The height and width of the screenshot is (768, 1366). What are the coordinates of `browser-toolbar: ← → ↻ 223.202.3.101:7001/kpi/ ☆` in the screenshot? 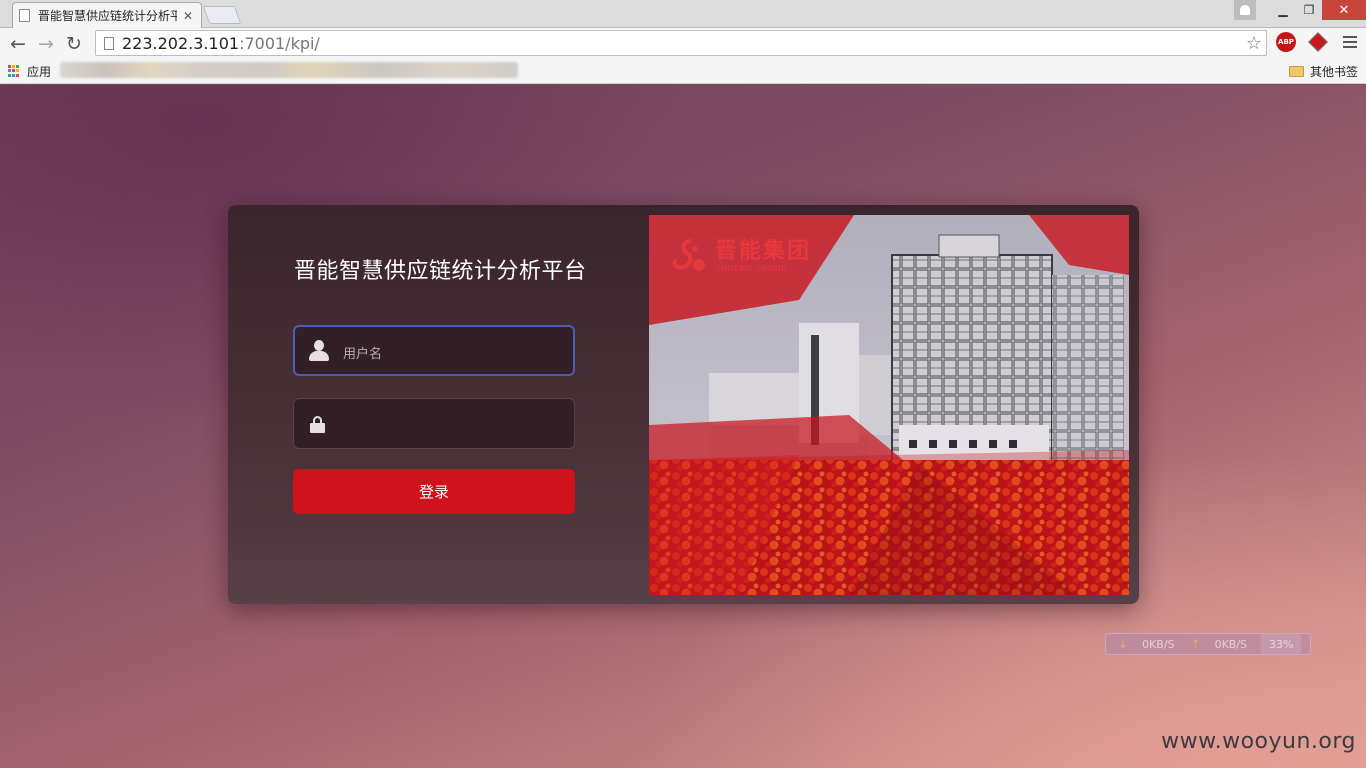 It's located at (683, 43).